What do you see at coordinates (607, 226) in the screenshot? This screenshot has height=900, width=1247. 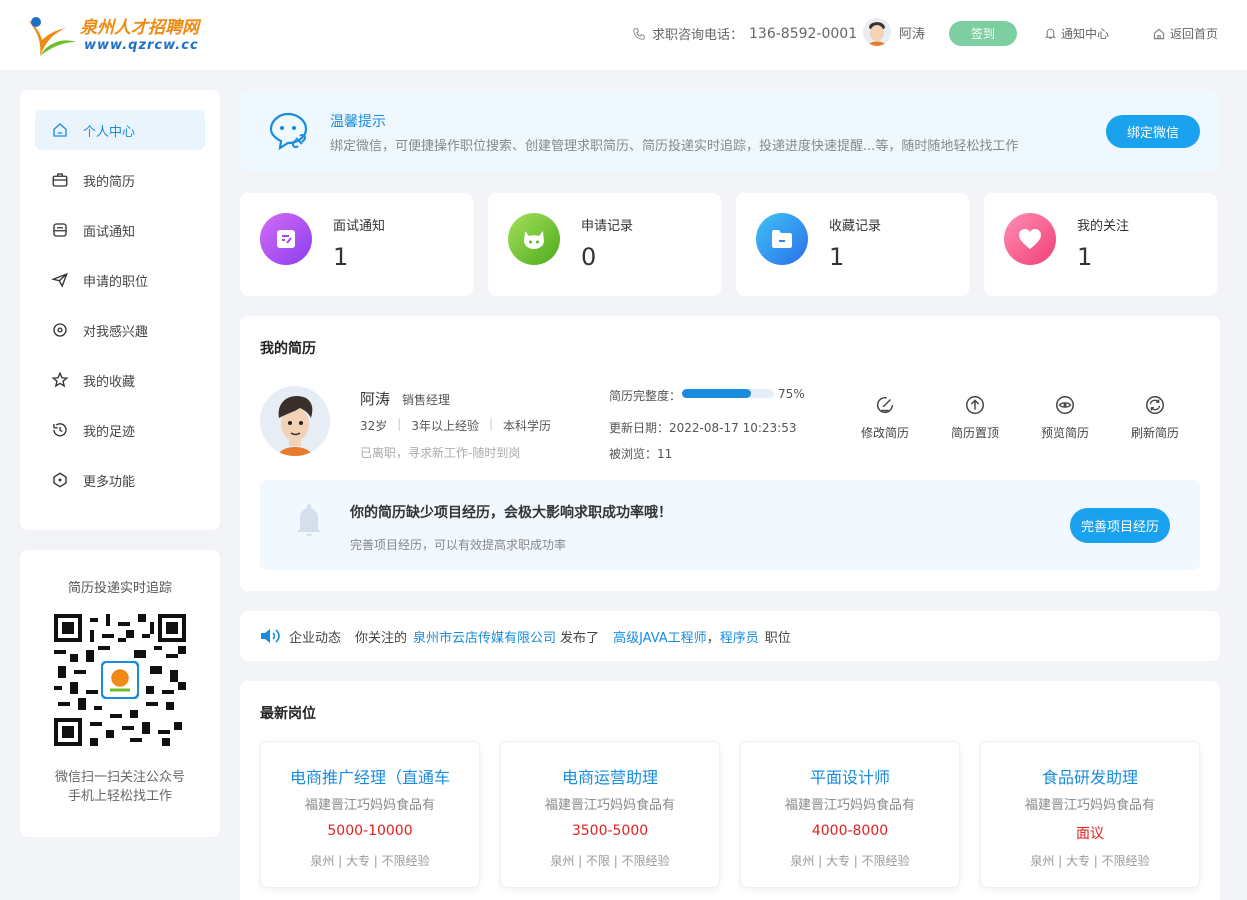 I see `stat-label: 申请记录` at bounding box center [607, 226].